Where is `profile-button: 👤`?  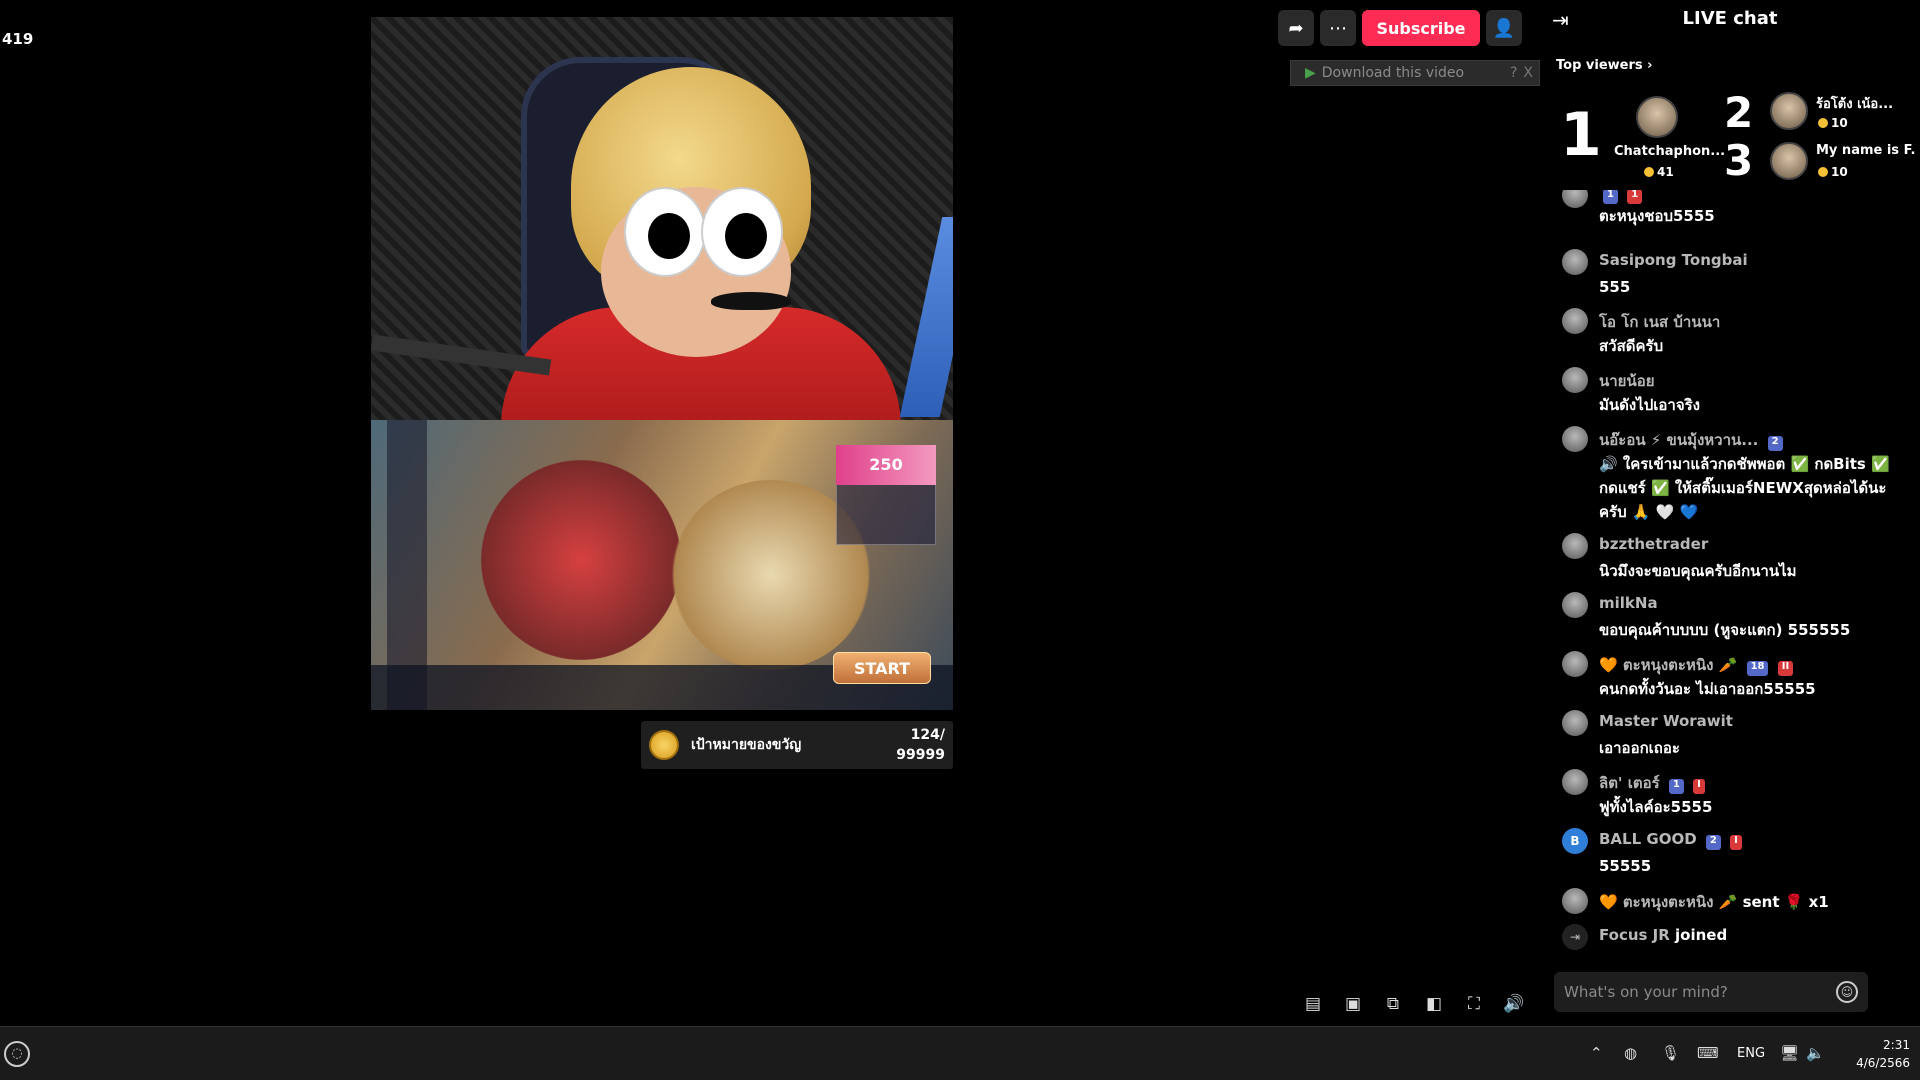 profile-button: 👤 is located at coordinates (1504, 28).